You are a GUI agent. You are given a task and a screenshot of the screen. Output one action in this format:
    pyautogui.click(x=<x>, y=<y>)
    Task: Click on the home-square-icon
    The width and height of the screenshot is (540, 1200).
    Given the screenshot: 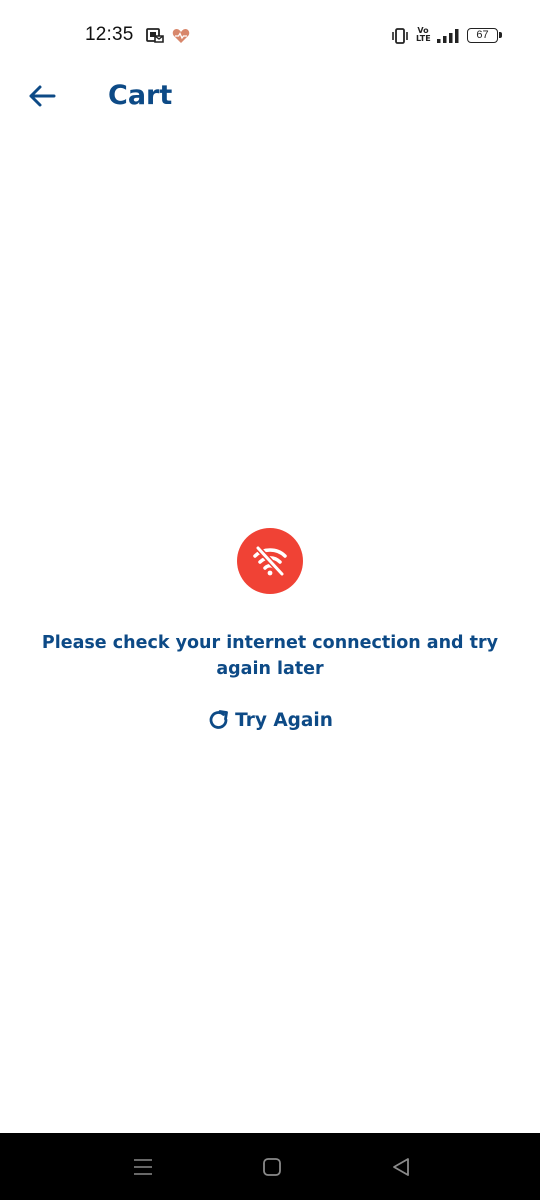 What is the action you would take?
    pyautogui.click(x=272, y=1167)
    